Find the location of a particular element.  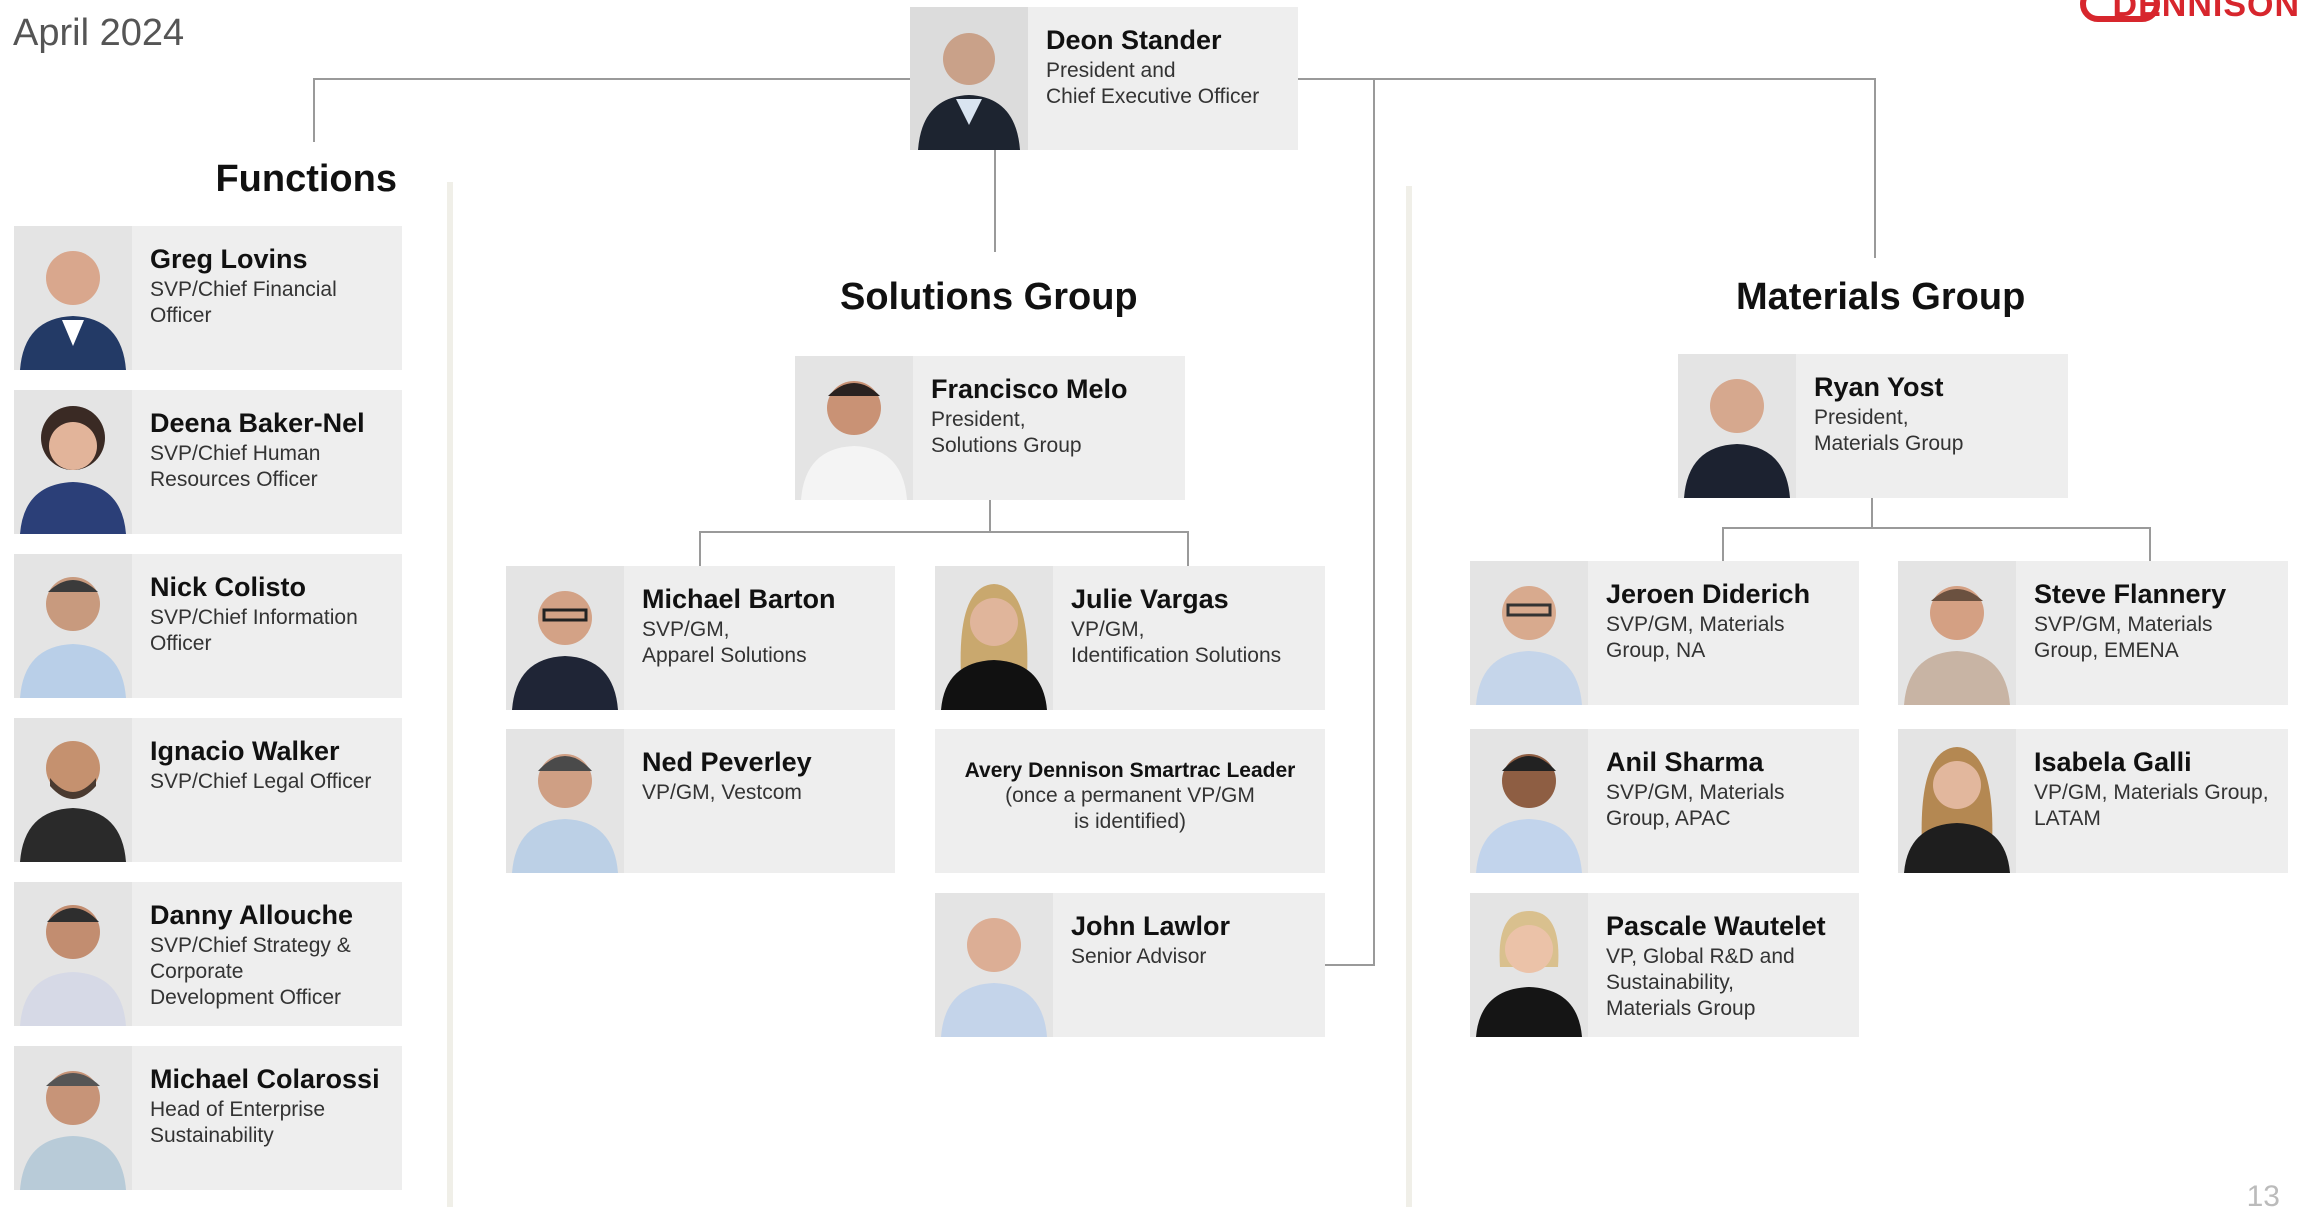

person-name: Michael Barton is located at coordinates (739, 599).